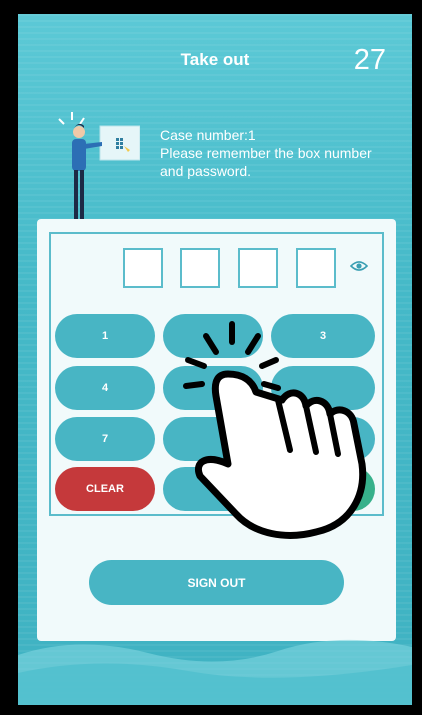  Describe the element at coordinates (105, 489) in the screenshot. I see `clear-button: CLEAR` at that location.